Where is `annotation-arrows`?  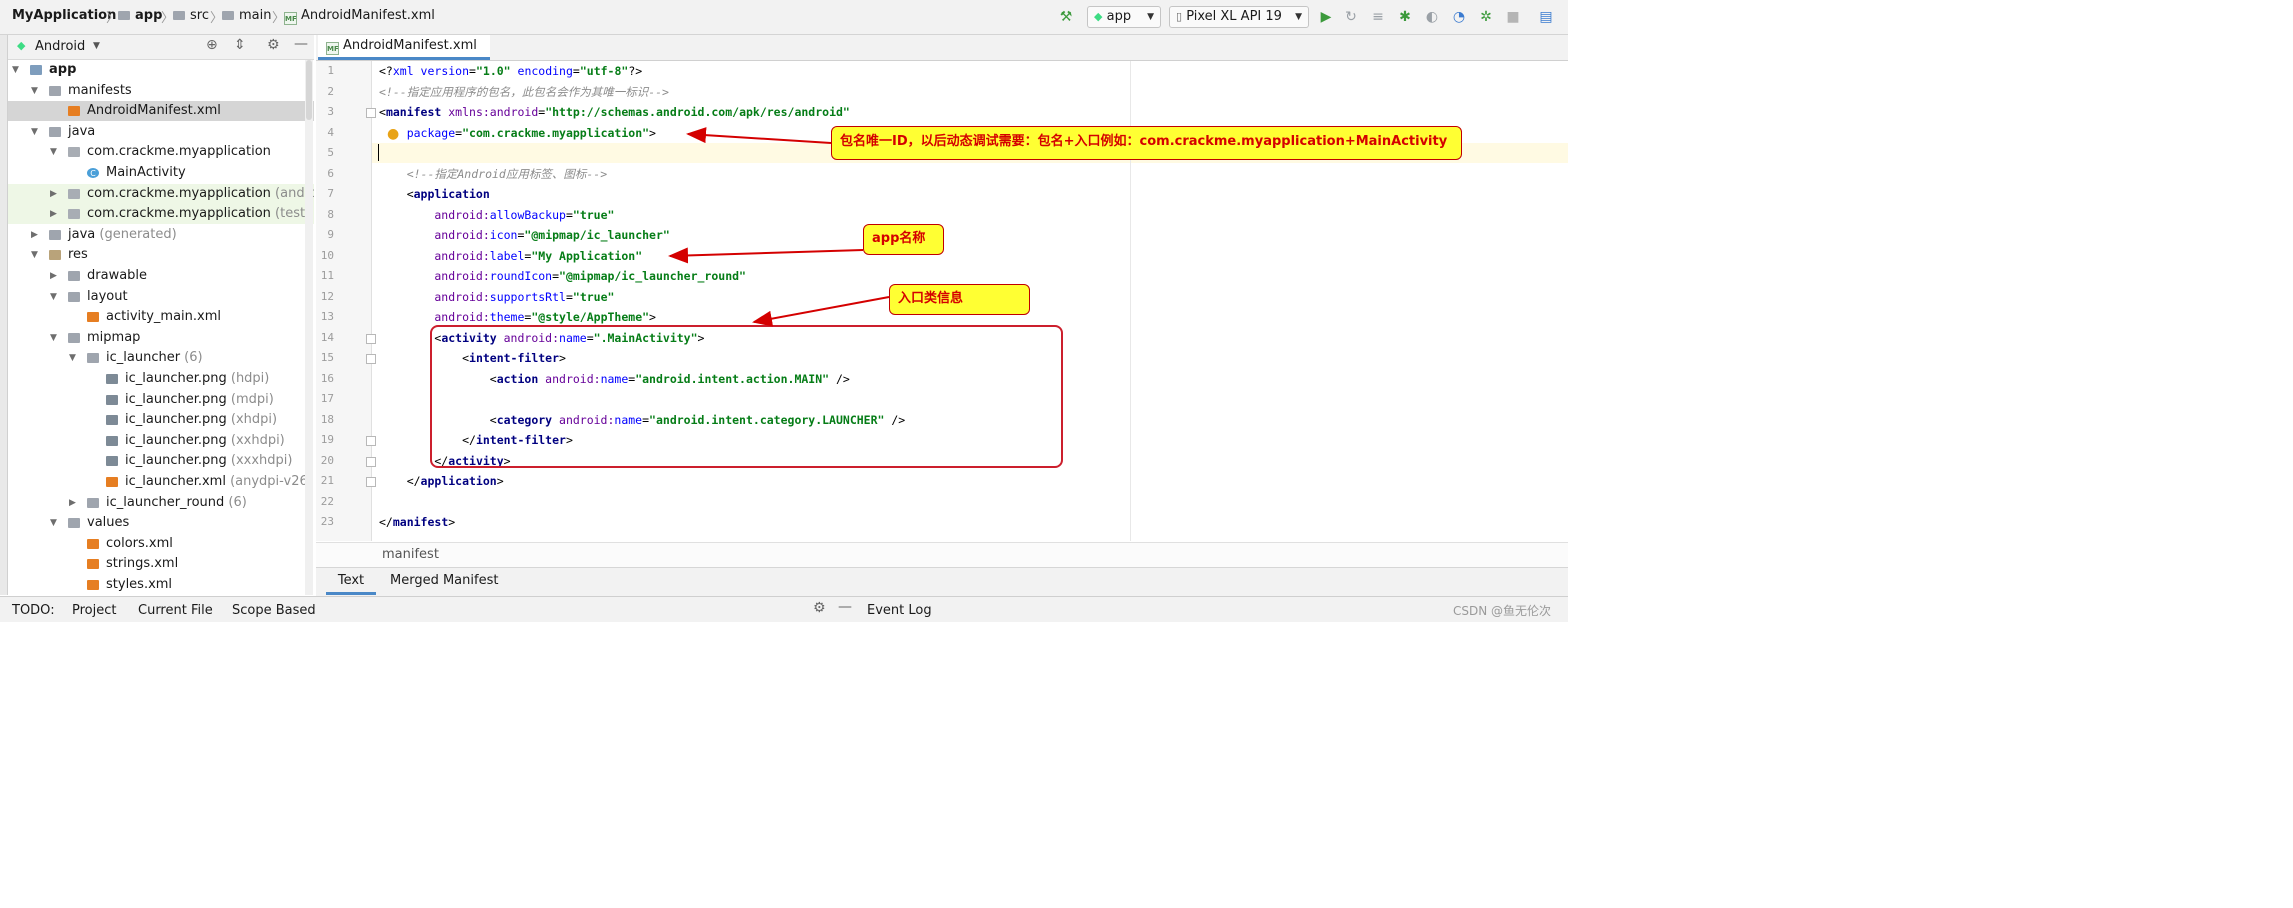 annotation-arrows is located at coordinates (779, 227).